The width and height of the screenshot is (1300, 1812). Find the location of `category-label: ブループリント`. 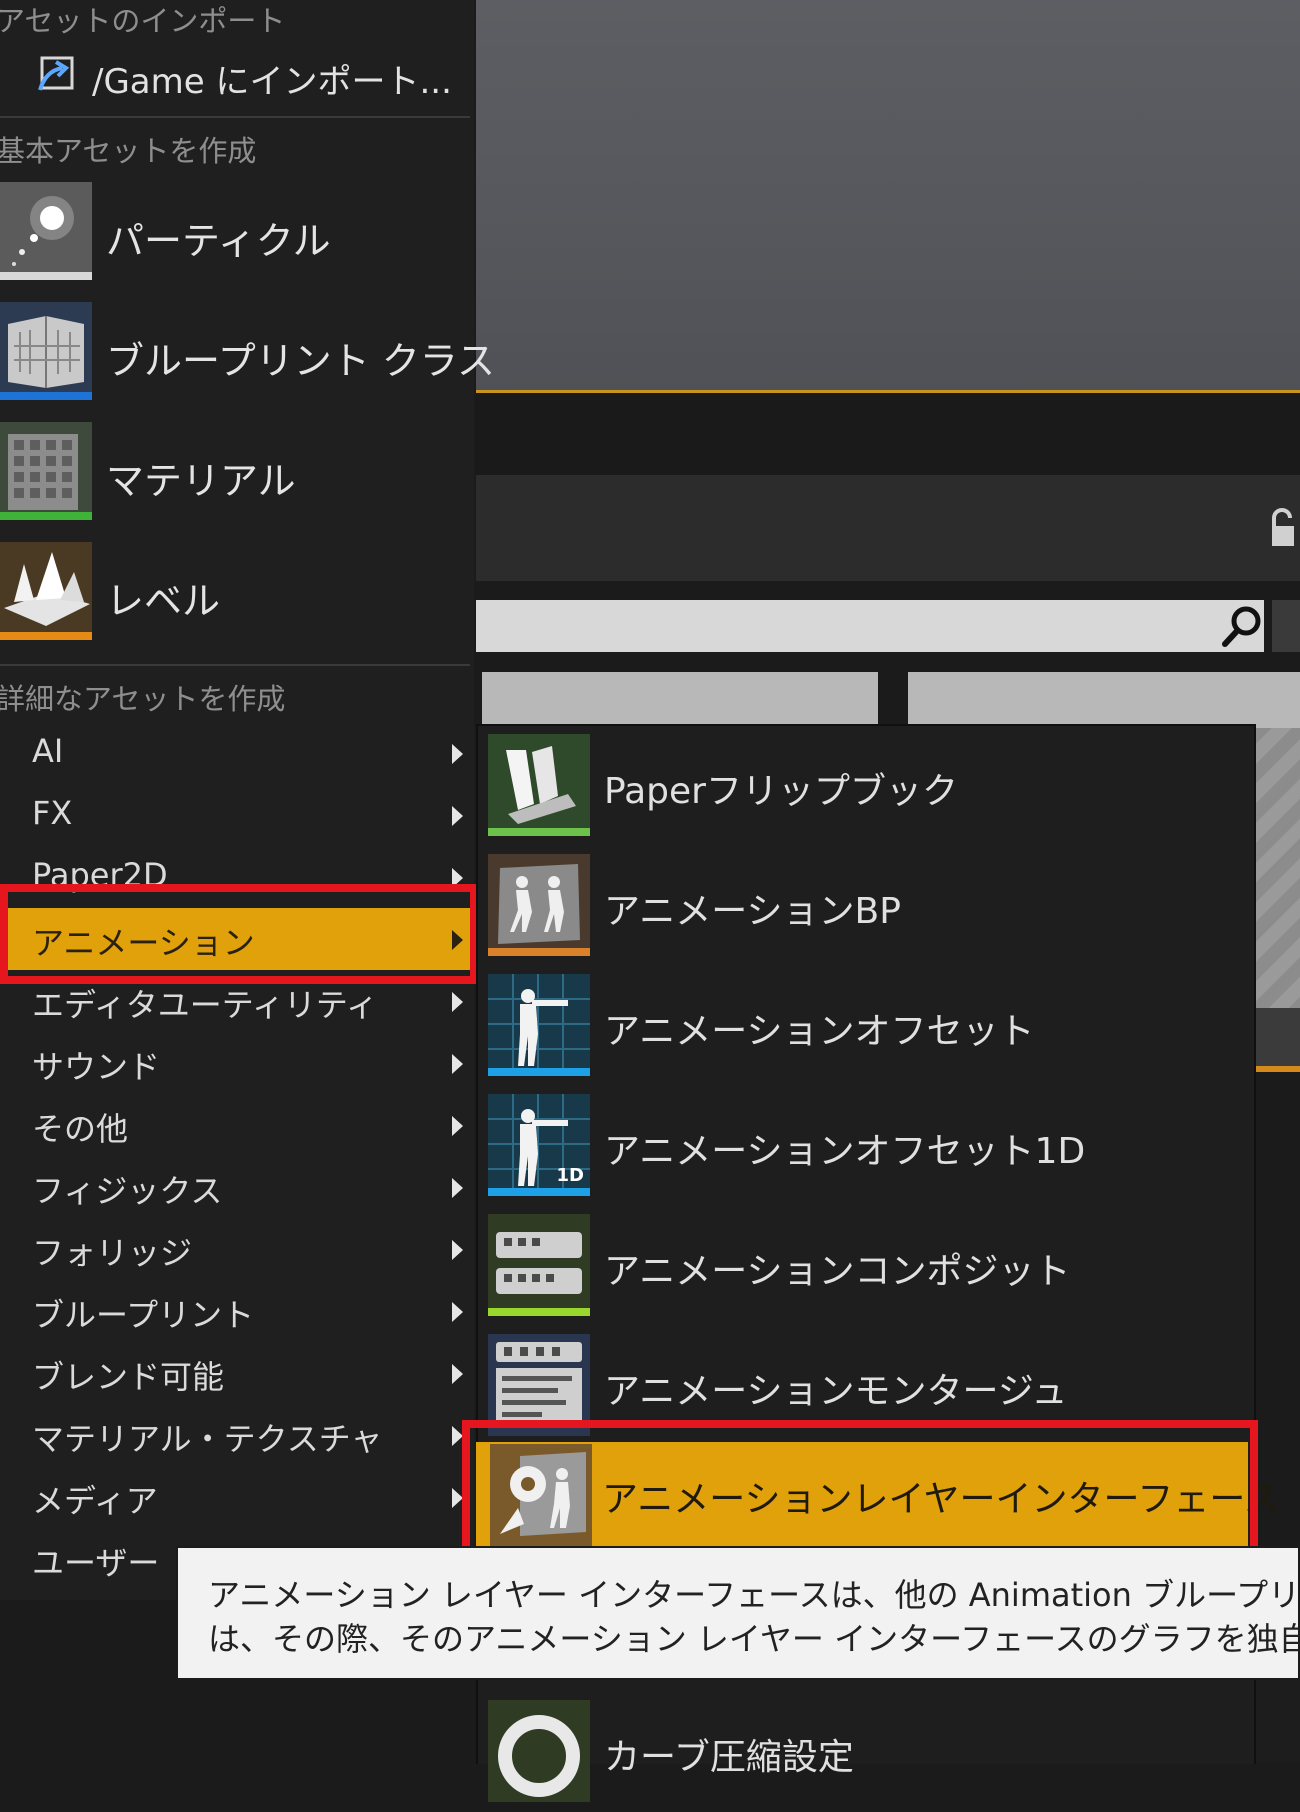

category-label: ブループリント is located at coordinates (143, 1315).